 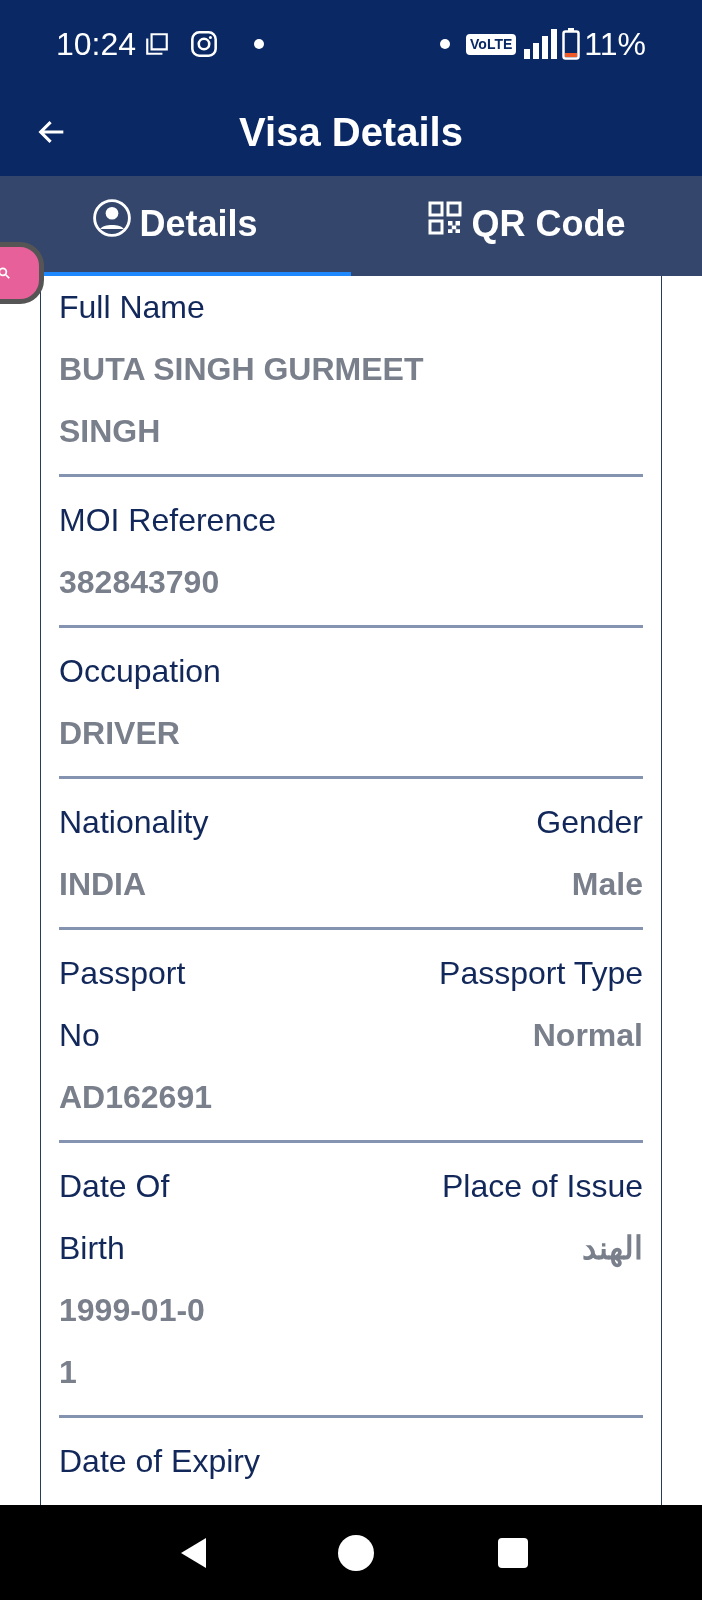 What do you see at coordinates (123, 1004) in the screenshot?
I see `field-label: Passport No` at bounding box center [123, 1004].